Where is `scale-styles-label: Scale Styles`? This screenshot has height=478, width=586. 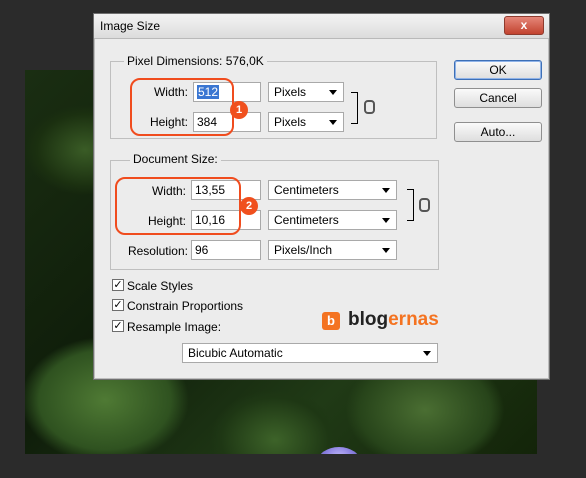 scale-styles-label: Scale Styles is located at coordinates (160, 286).